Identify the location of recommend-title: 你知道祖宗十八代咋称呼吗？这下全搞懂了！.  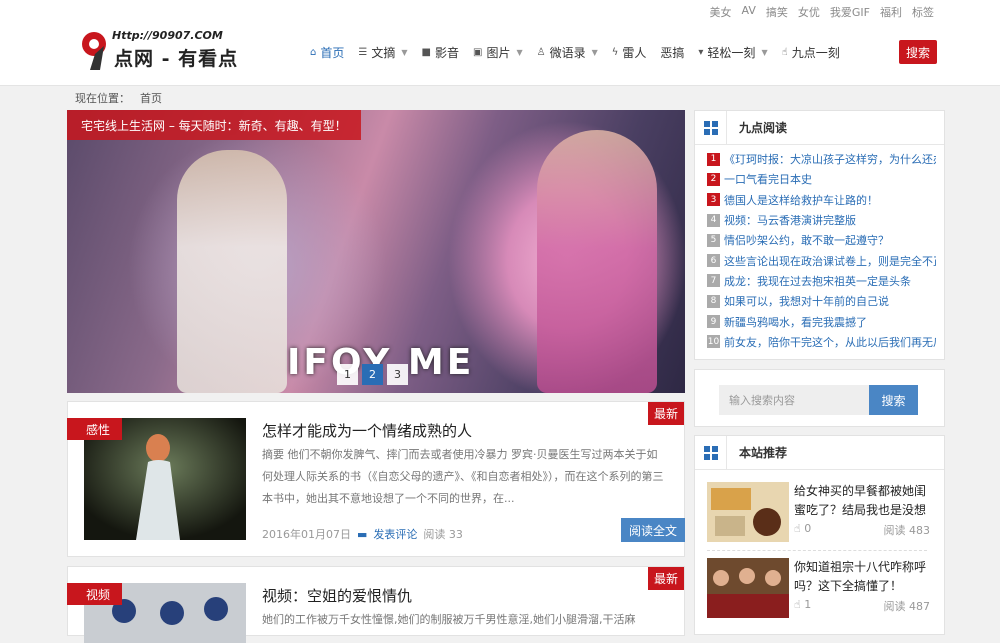
(863, 577).